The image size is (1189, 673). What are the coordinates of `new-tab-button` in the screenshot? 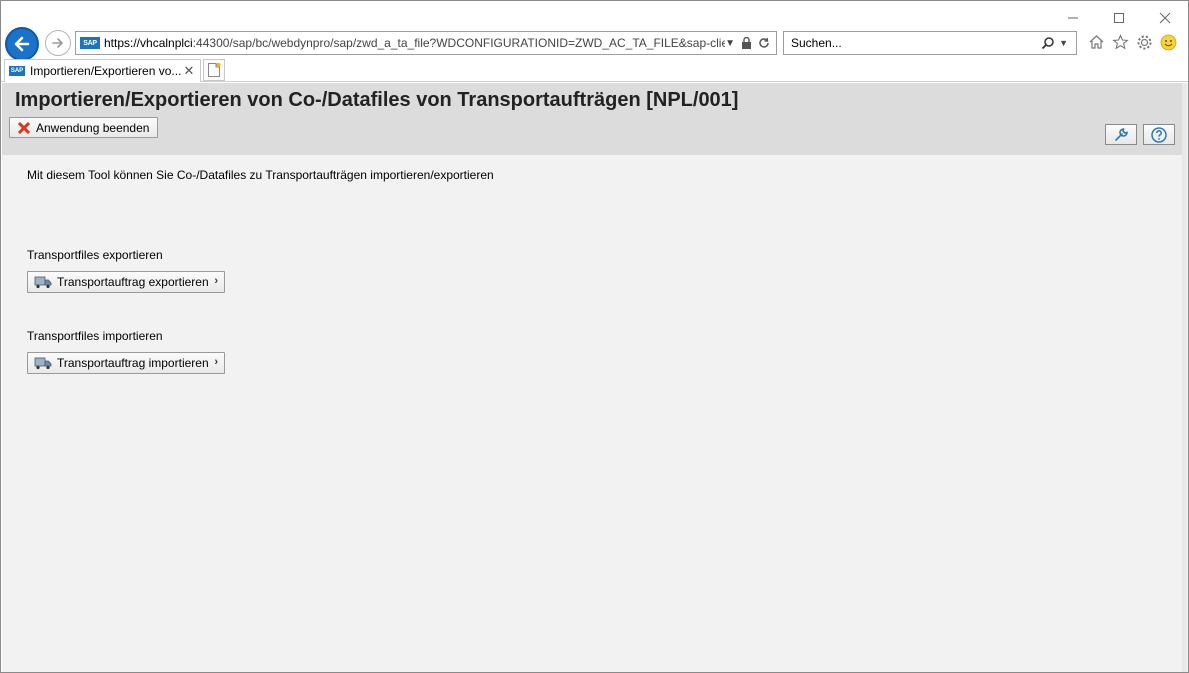 It's located at (214, 70).